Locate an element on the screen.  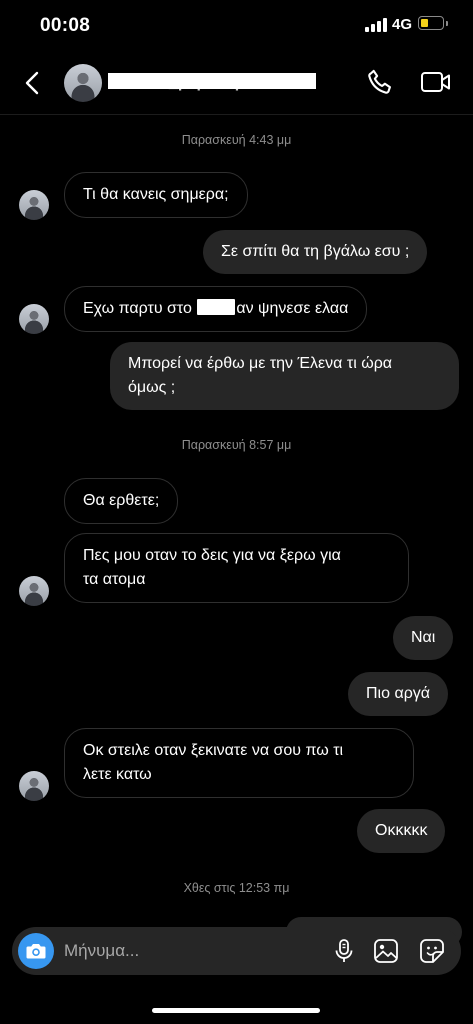
message-line: τα ατομα is located at coordinates (114, 579).